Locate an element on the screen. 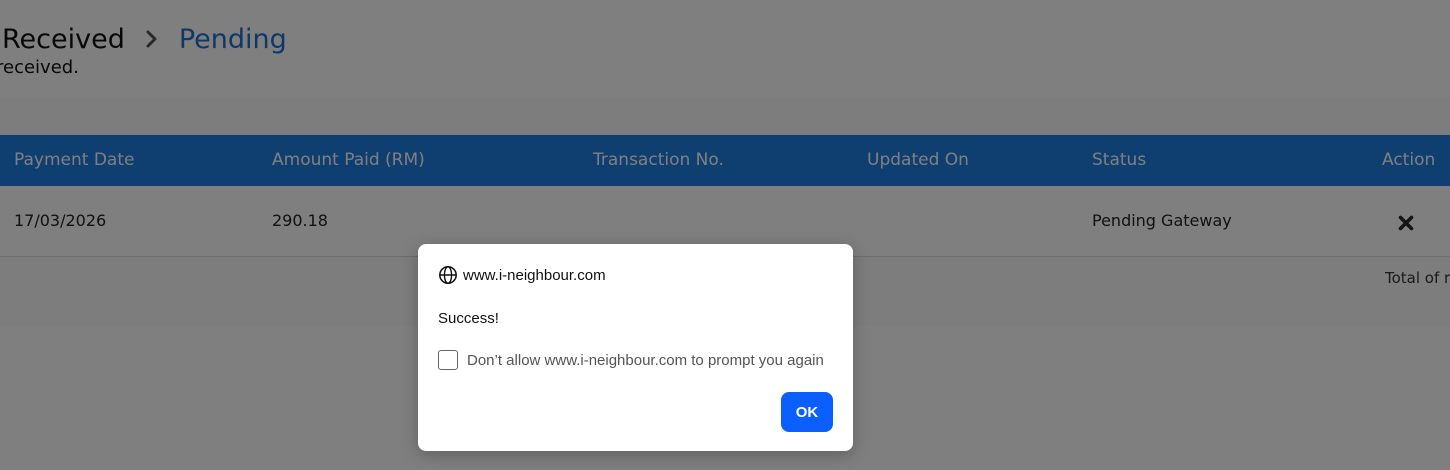  ok-button: OK is located at coordinates (807, 412).